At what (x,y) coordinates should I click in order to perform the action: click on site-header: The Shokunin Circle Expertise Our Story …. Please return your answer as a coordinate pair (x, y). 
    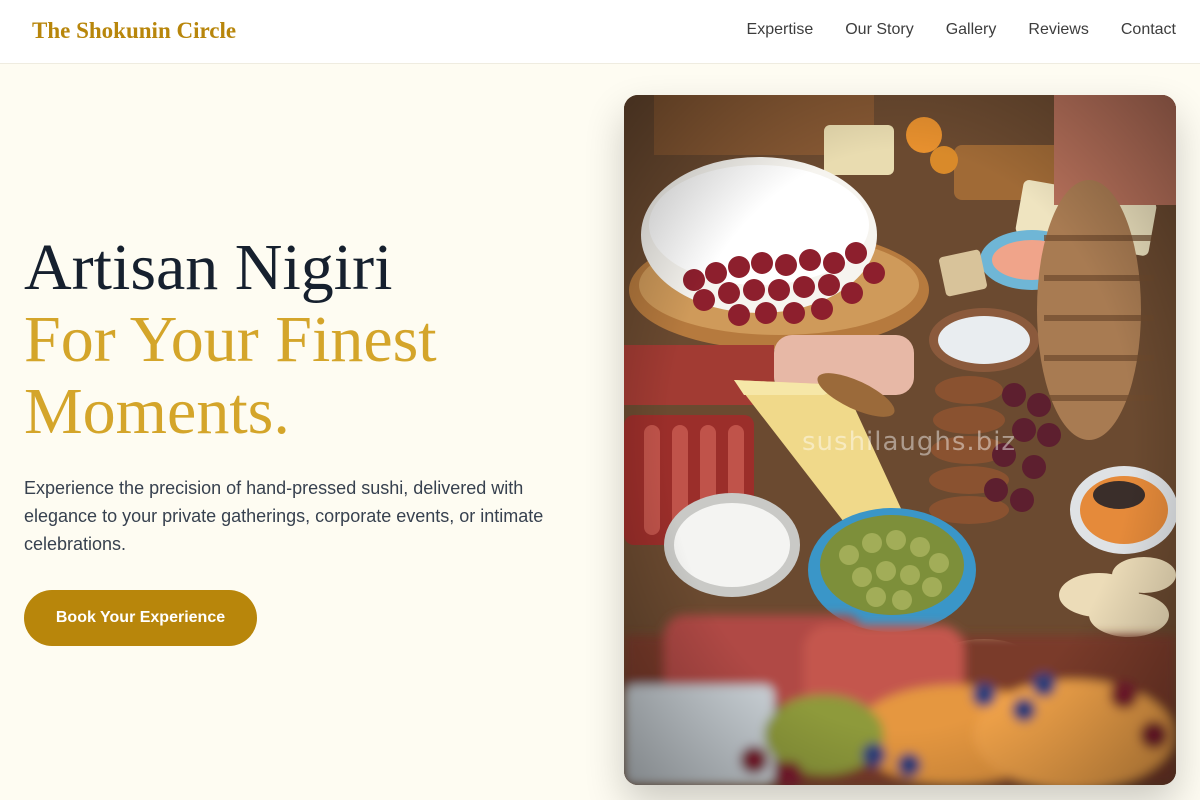
    Looking at the image, I should click on (600, 32).